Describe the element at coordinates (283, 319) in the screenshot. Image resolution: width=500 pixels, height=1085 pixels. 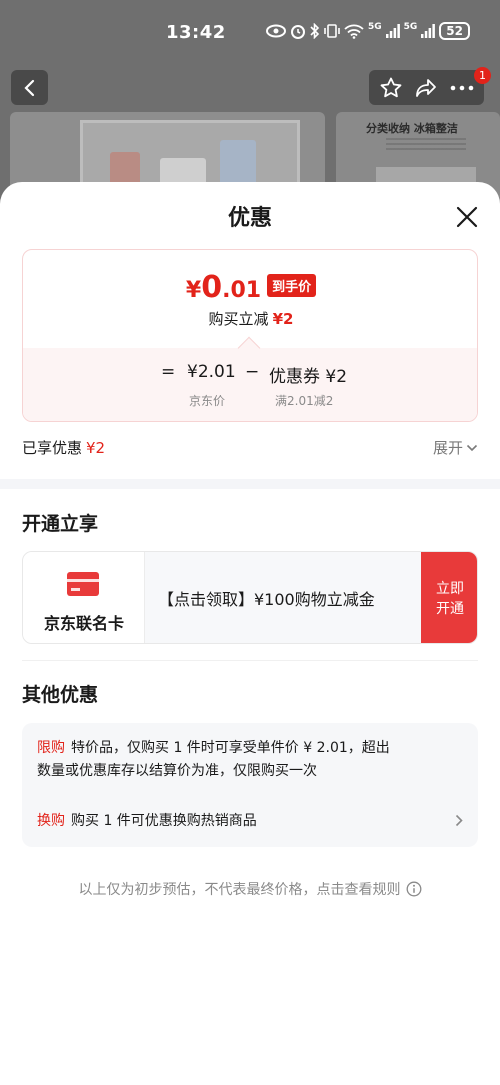
I see `instant-discount-amount: ¥2` at that location.